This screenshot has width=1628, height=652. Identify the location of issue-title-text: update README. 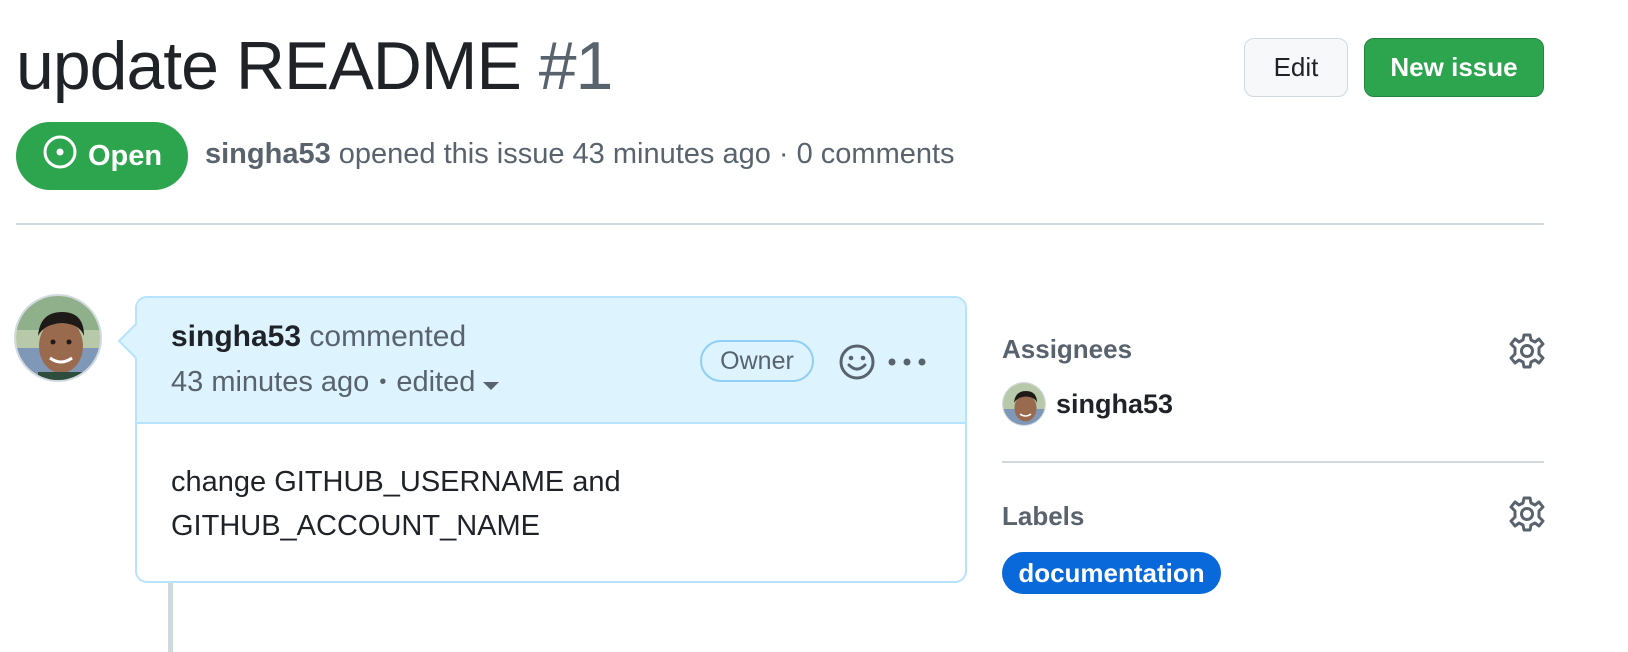
(269, 66).